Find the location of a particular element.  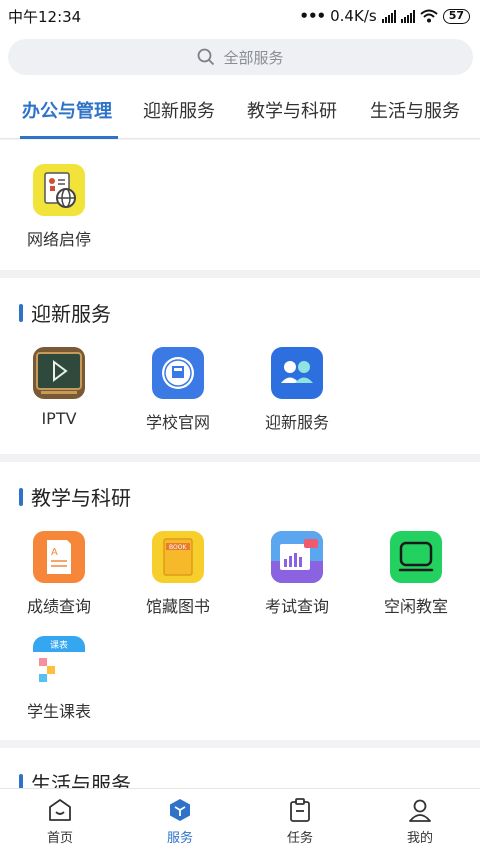

service-label: 网络启停 is located at coordinates (58, 239).